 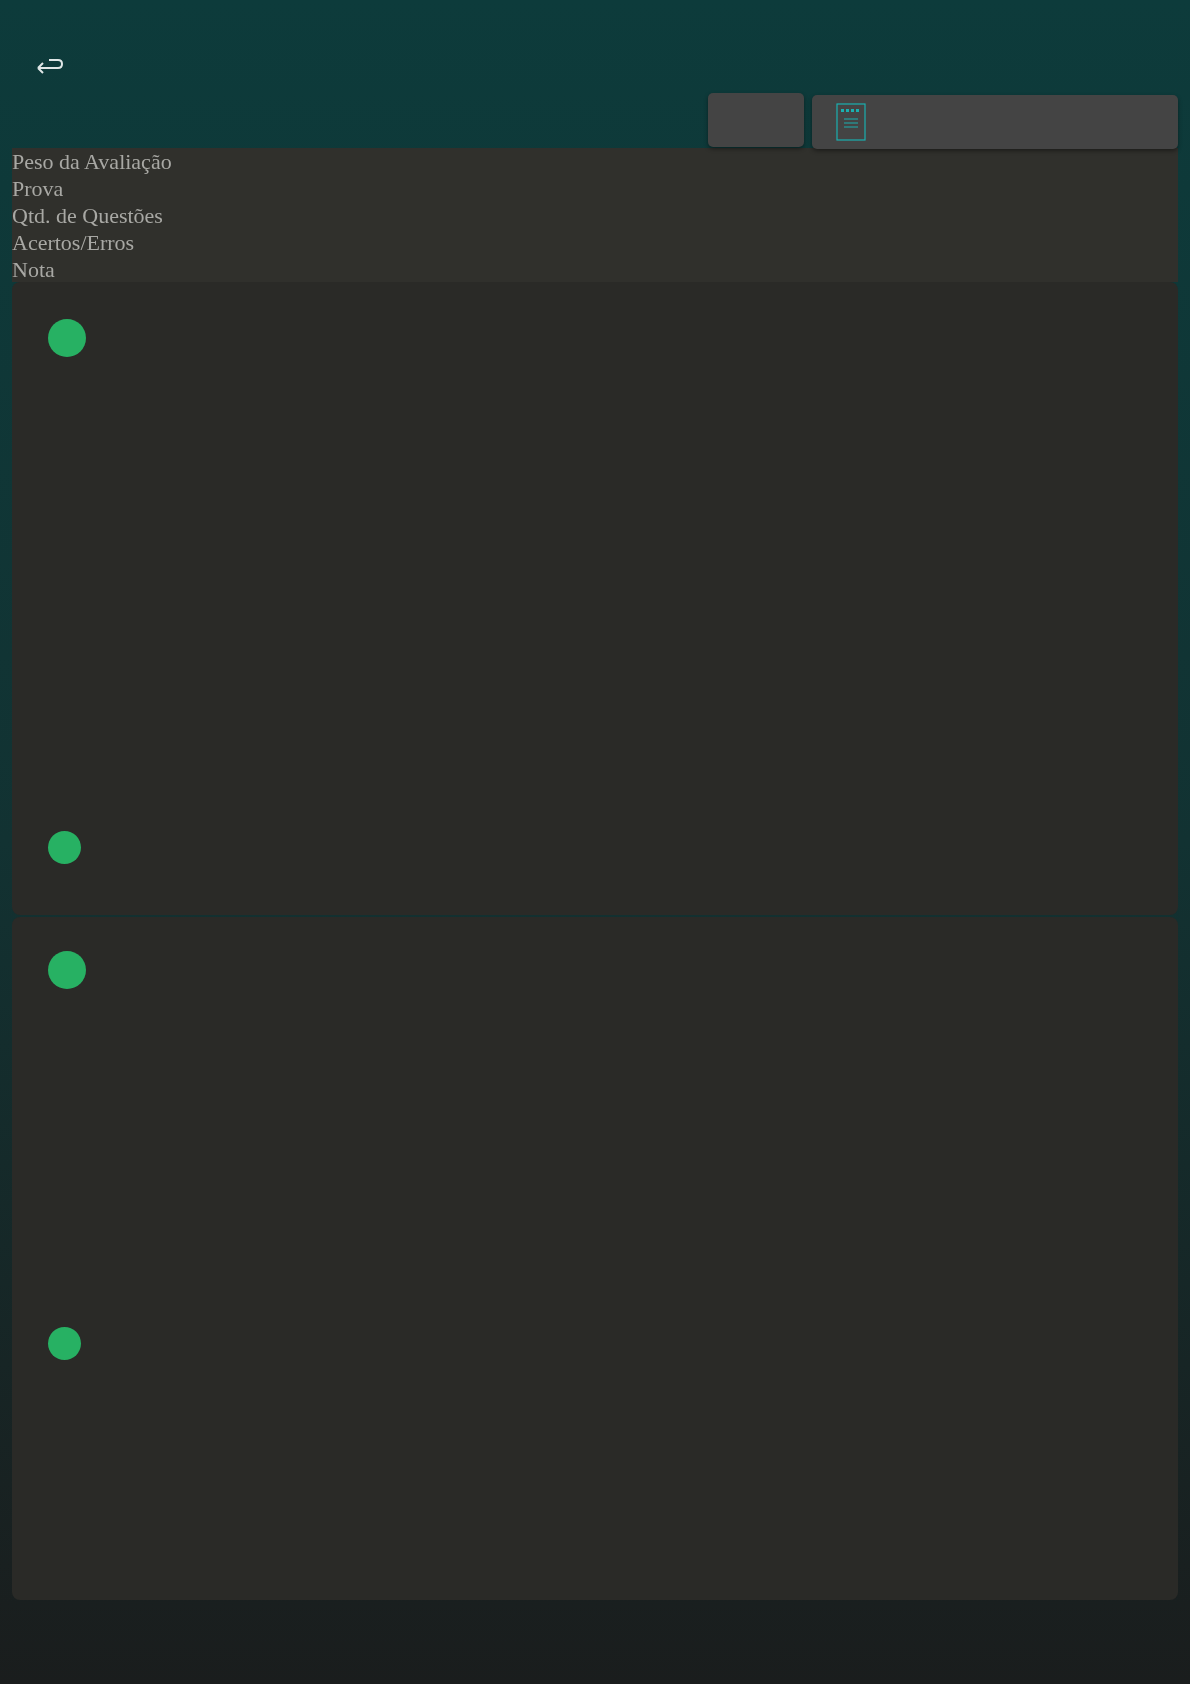 I want to click on document-icon, so click(x=851, y=122).